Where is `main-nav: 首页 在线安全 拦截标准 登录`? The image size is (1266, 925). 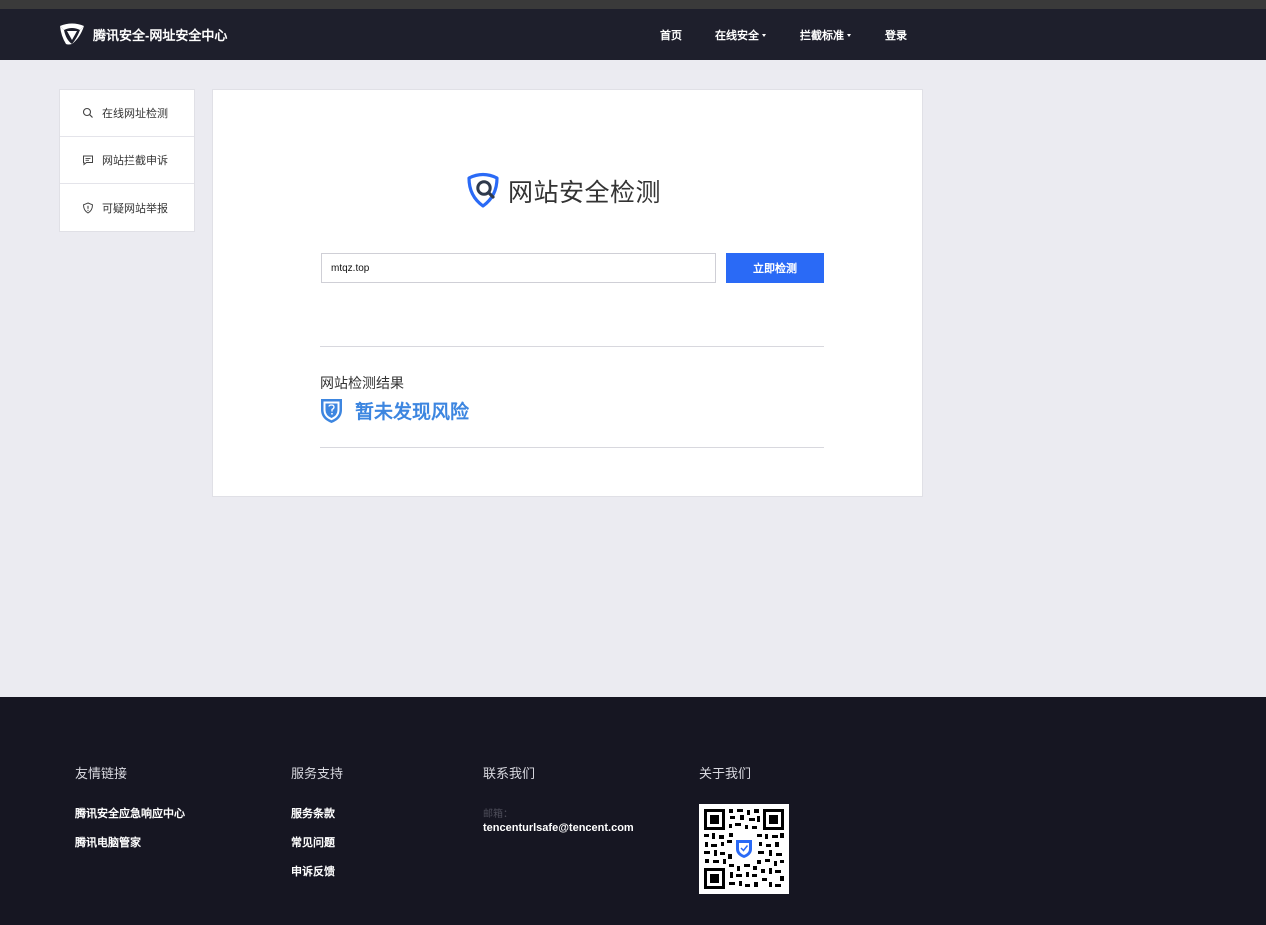
main-nav: 首页 在线安全 拦截标准 登录 is located at coordinates (633, 34).